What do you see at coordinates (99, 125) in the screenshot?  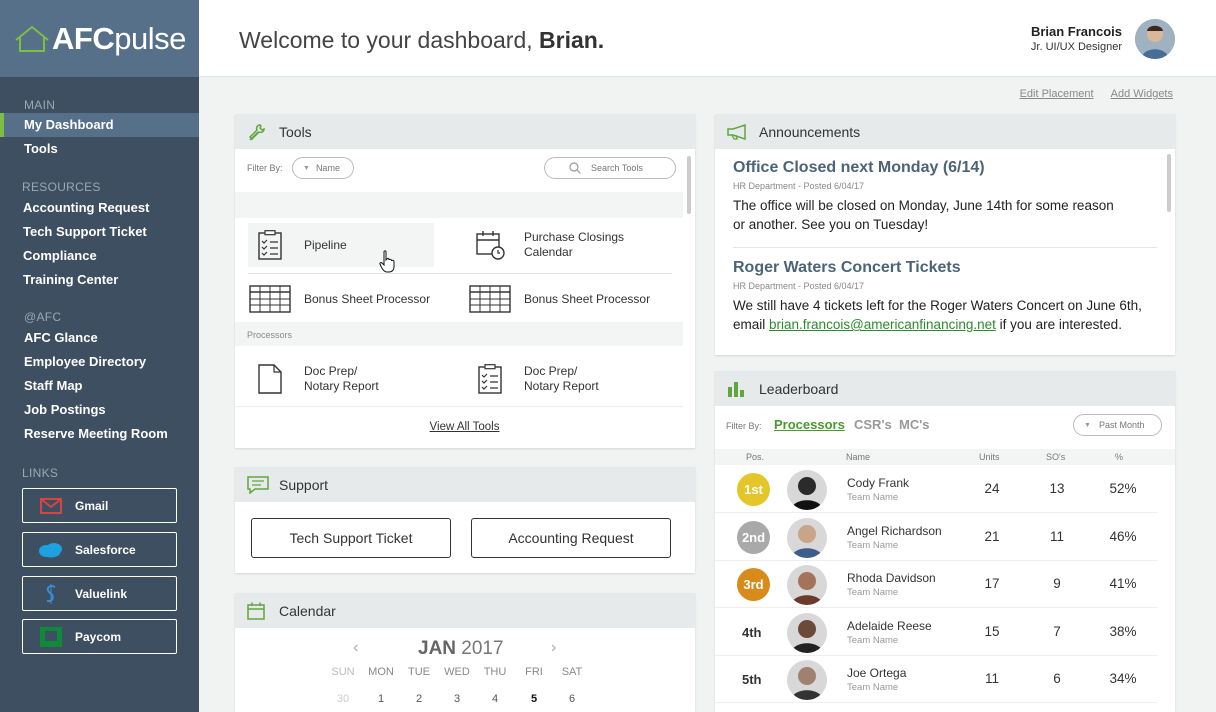 I see `sidebar-item-my-dashboard: My Dashboard` at bounding box center [99, 125].